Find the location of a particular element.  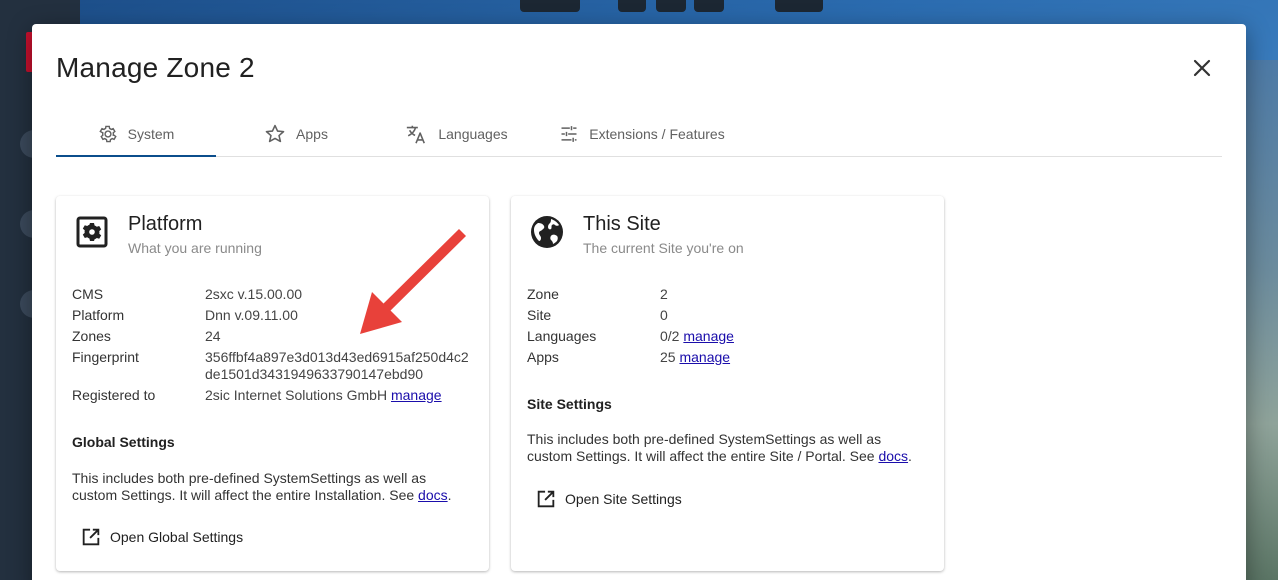

property-value: 24 is located at coordinates (213, 336).